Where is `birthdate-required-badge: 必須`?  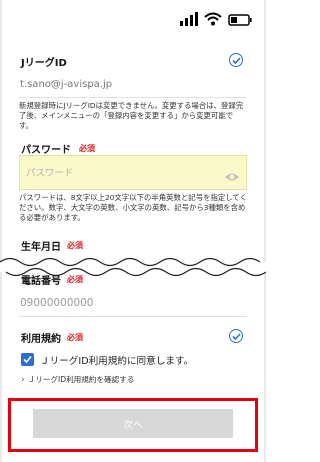
birthdate-required-badge: 必須 is located at coordinates (75, 245).